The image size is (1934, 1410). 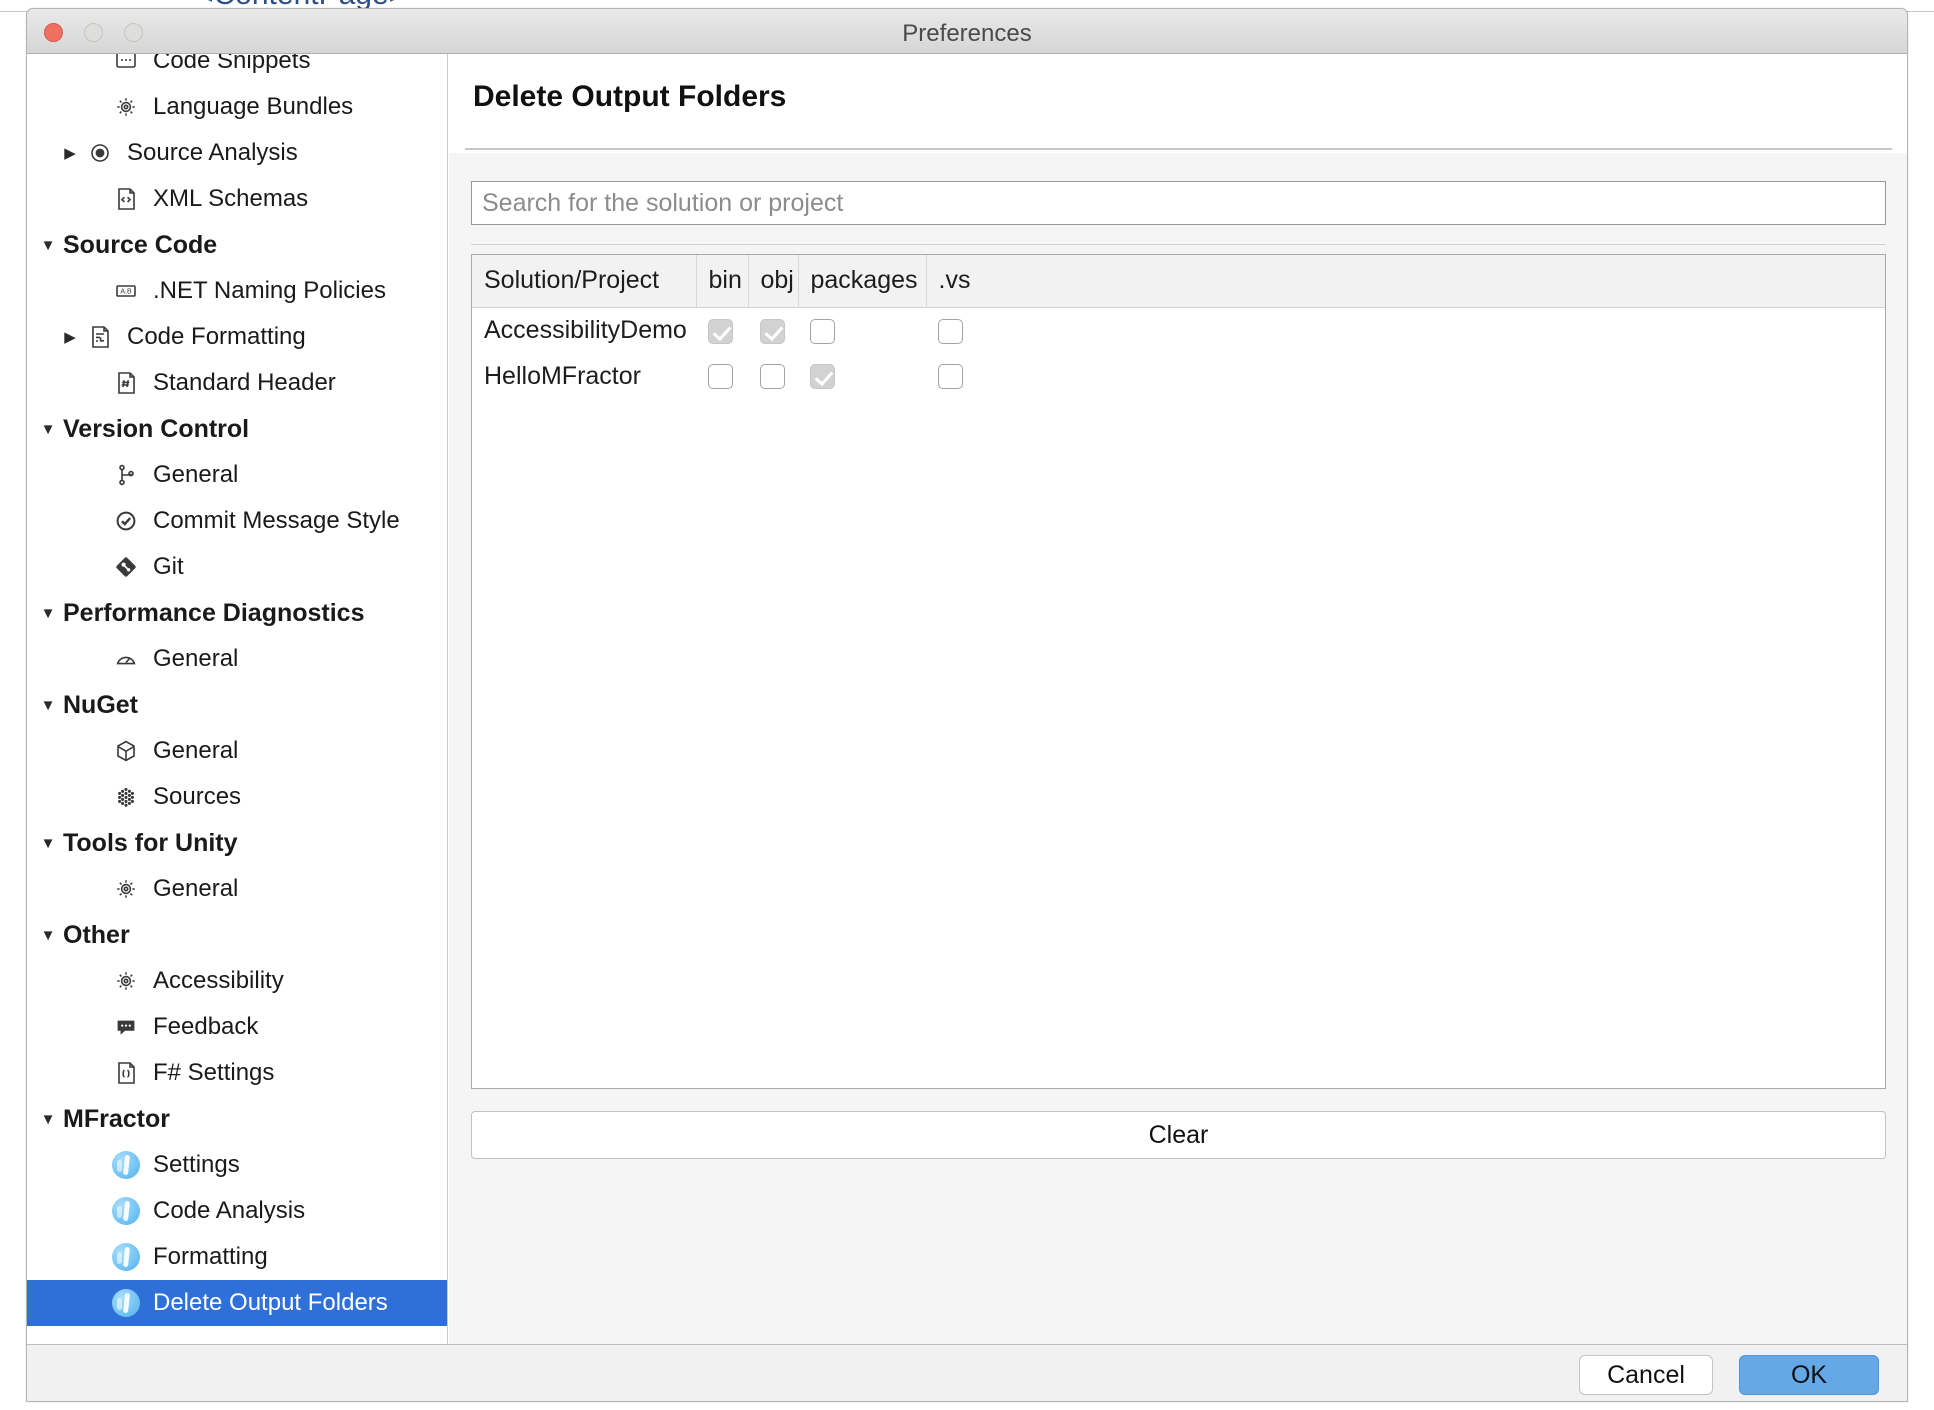 I want to click on table-head: Solution/Project bin obj packages .vs, so click(x=1178, y=281).